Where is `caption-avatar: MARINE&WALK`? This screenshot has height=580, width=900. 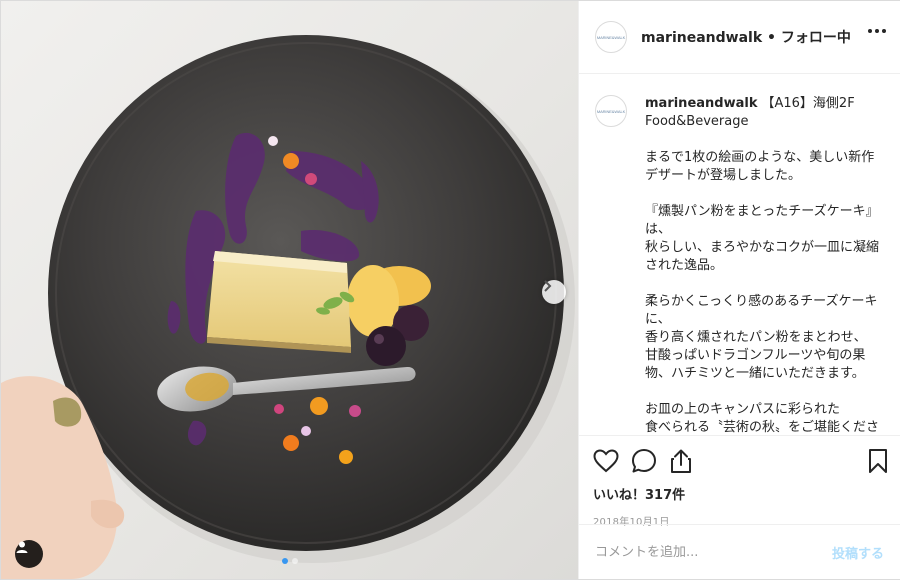
caption-avatar: MARINE&WALK is located at coordinates (611, 111).